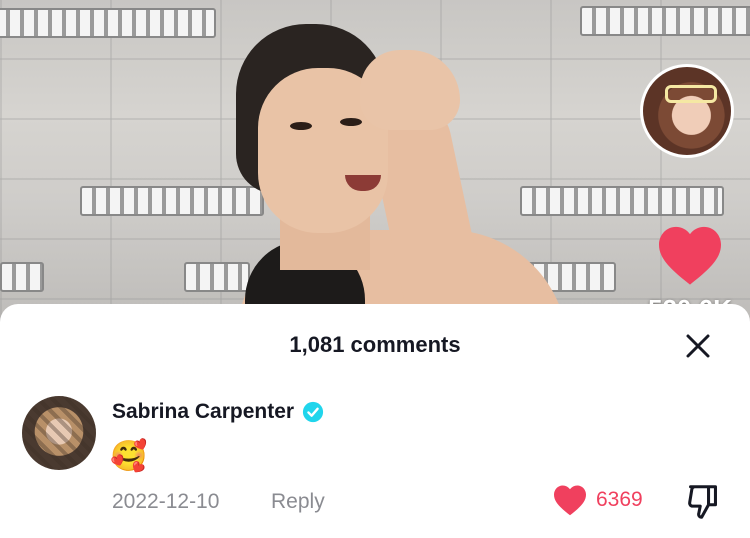 This screenshot has height=538, width=750. Describe the element at coordinates (375, 344) in the screenshot. I see `comments-count-title: 1,081 comments` at that location.